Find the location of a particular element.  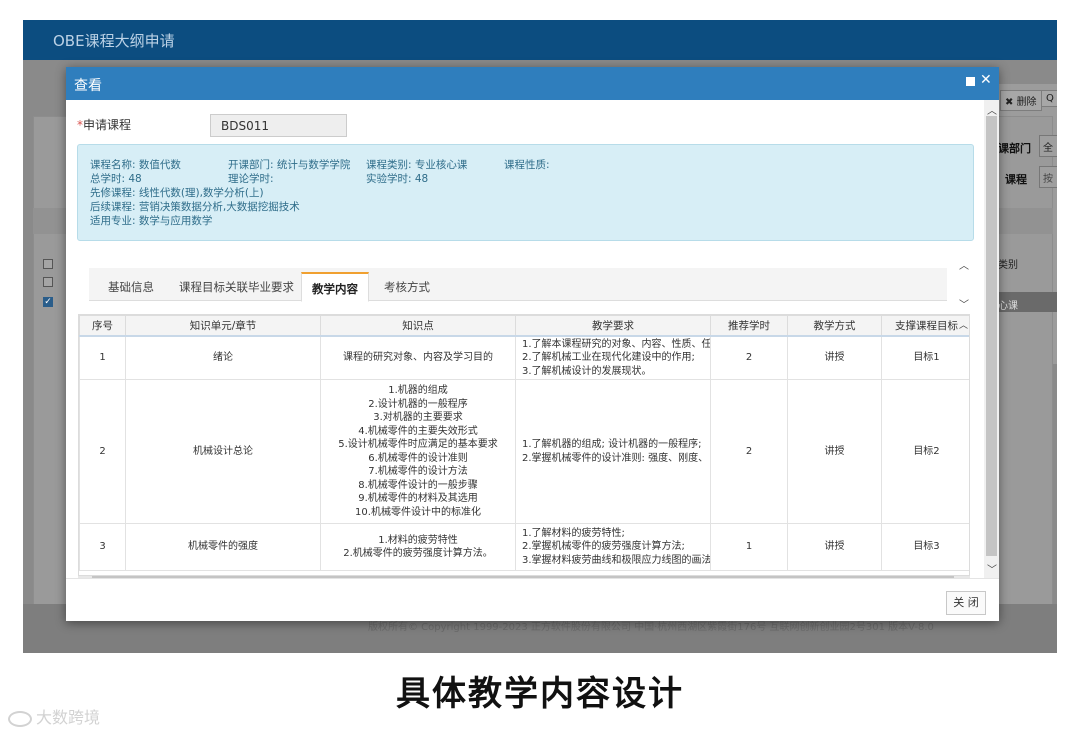

cell-goal: 目标1 is located at coordinates (925, 357).